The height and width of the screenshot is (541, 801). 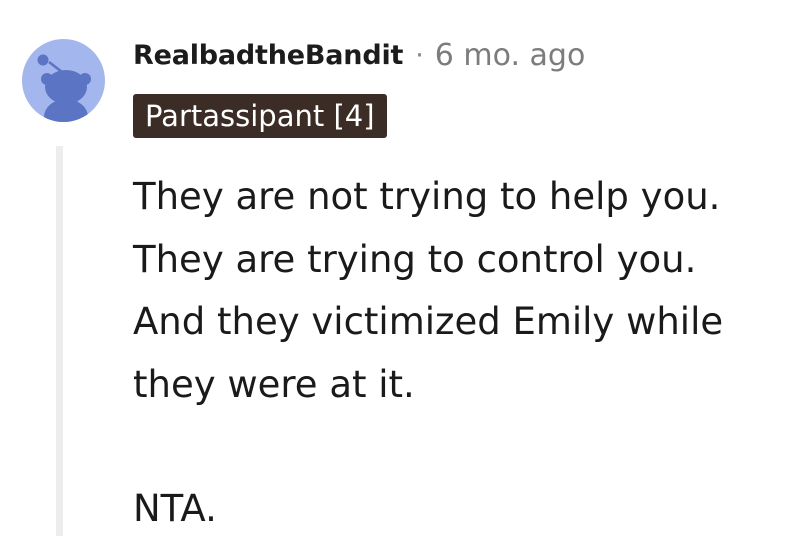 I want to click on user-flair: Partassipant [4], so click(x=260, y=116).